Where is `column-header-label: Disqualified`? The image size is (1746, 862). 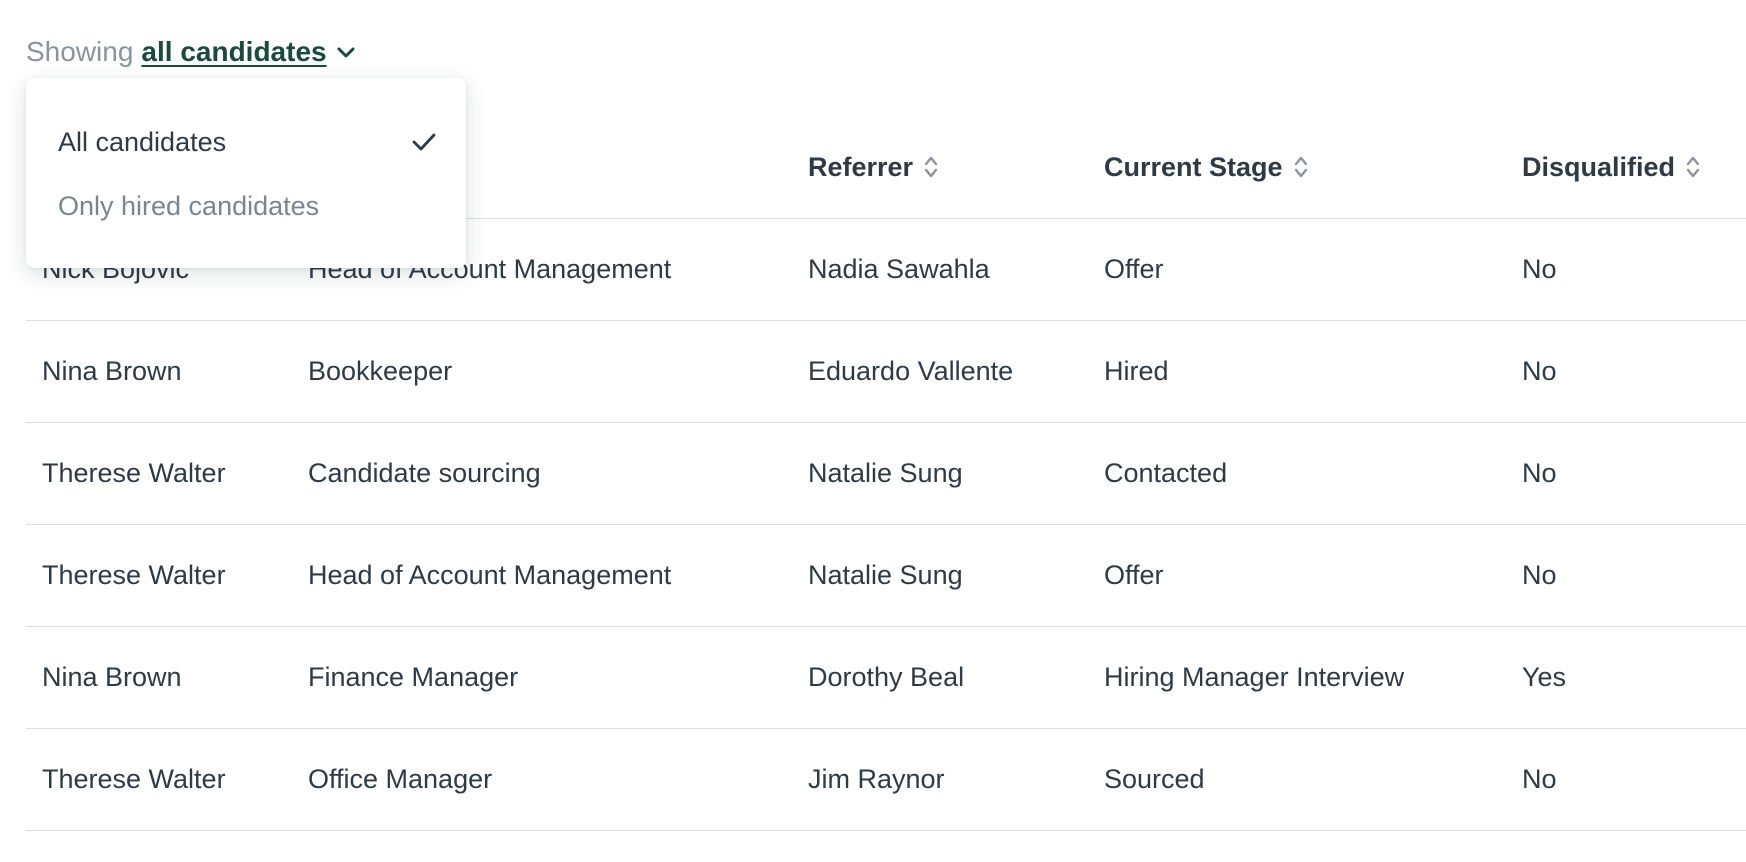
column-header-label: Disqualified is located at coordinates (1598, 167).